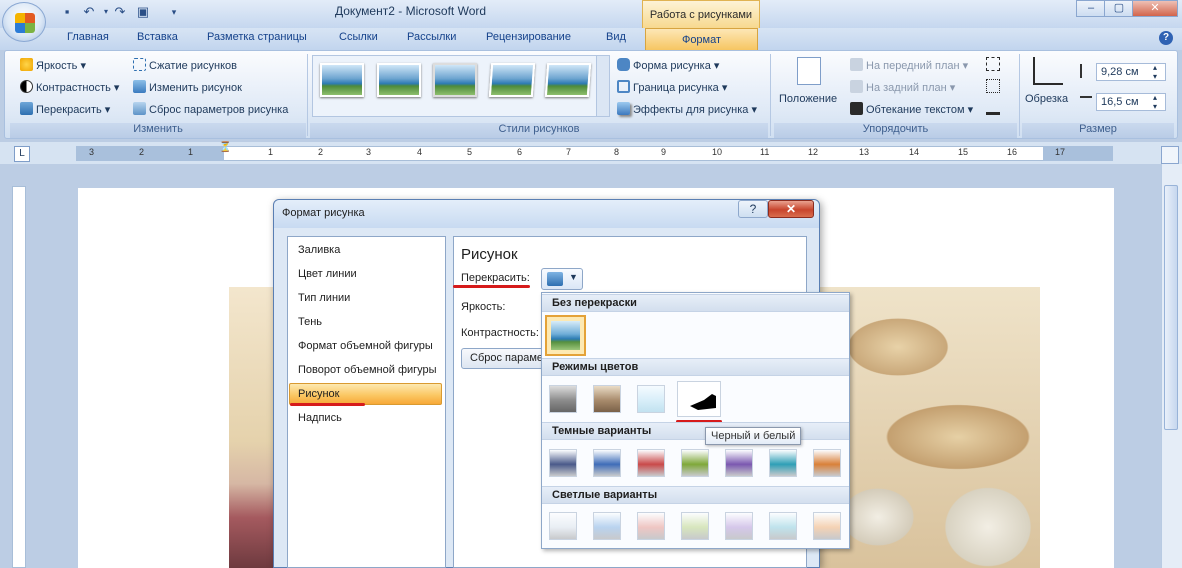  I want to click on recolor-ribbon-button: Перекрасить ▾, so click(65, 109).